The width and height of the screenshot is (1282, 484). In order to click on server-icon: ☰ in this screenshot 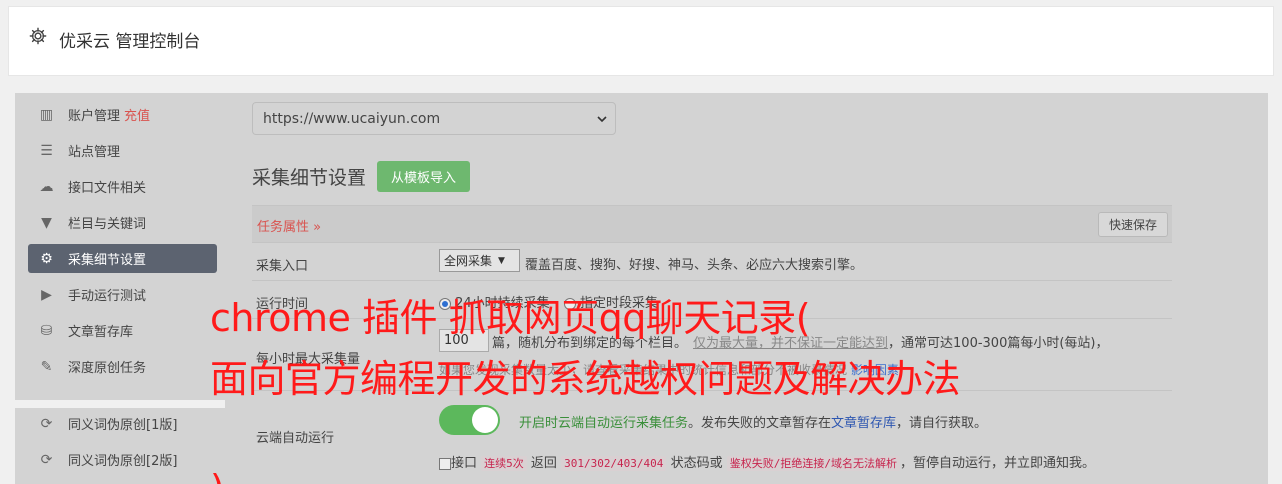, I will do `click(46, 150)`.